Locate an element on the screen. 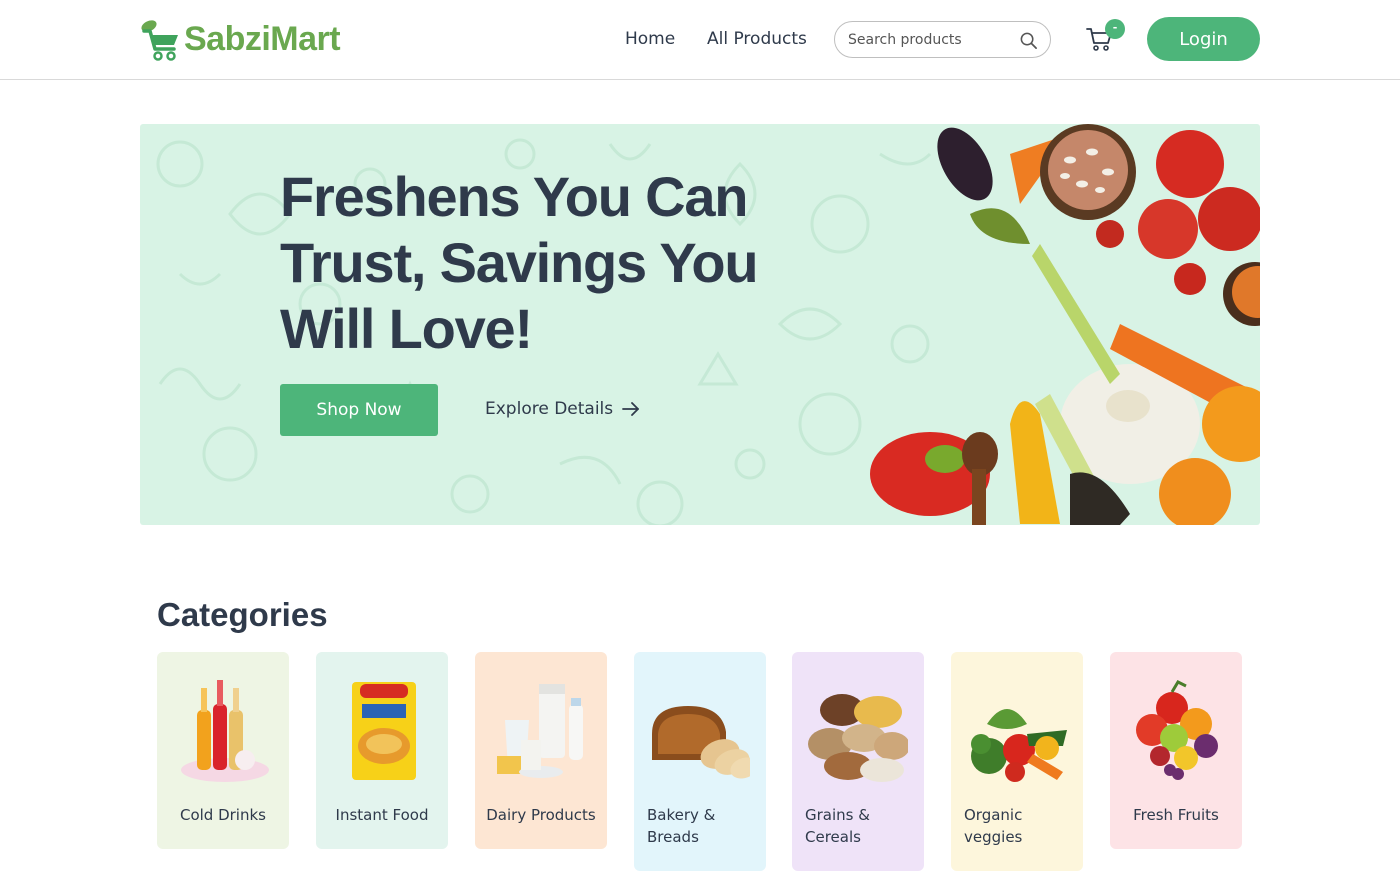  shop-now-button: Shop Now is located at coordinates (359, 410).